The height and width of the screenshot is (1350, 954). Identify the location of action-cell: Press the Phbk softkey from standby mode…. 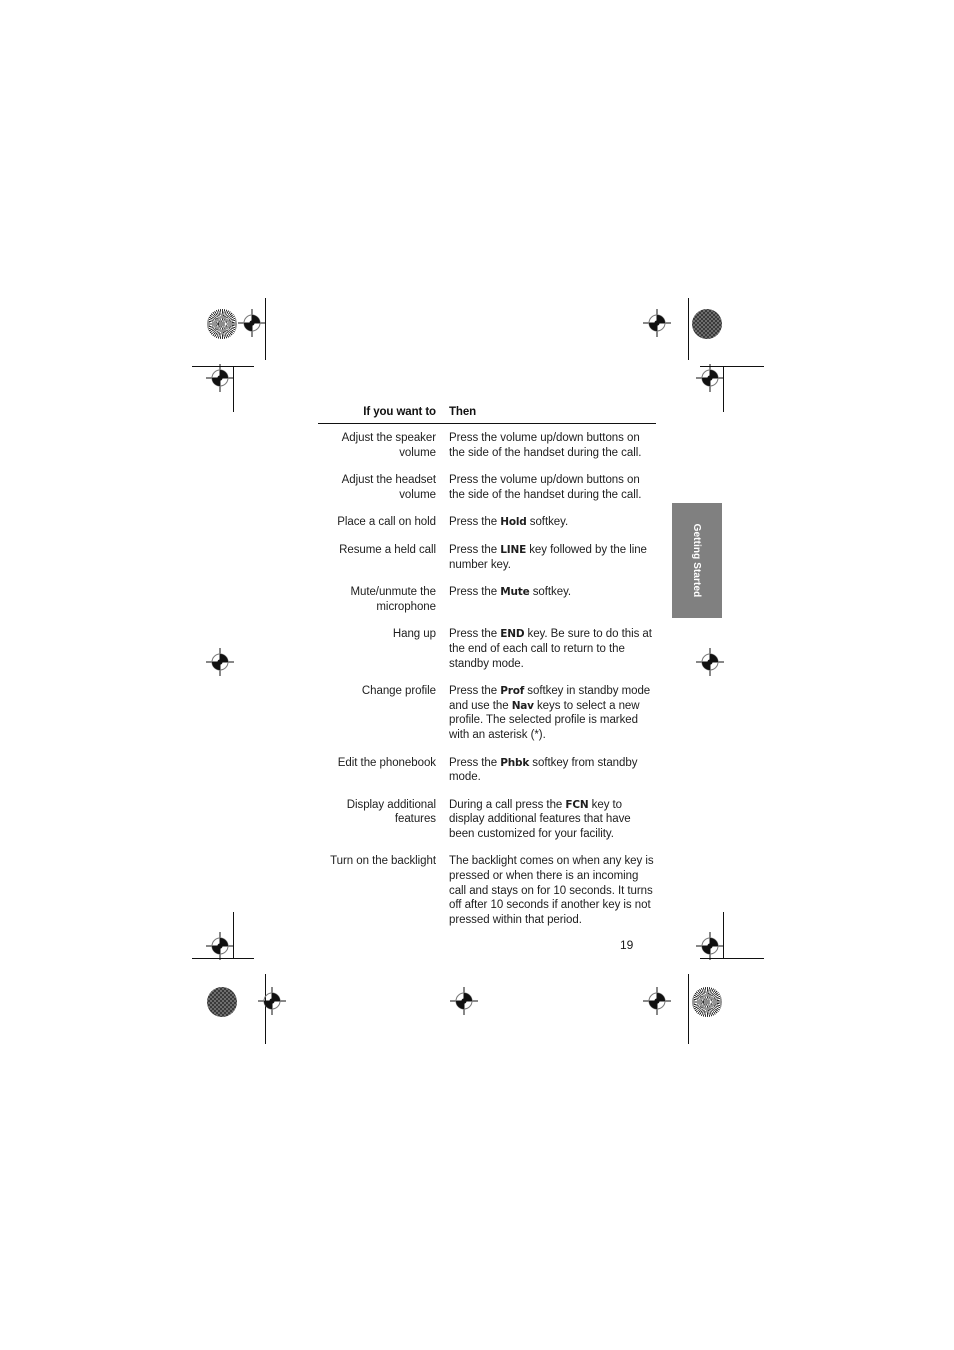
(552, 777).